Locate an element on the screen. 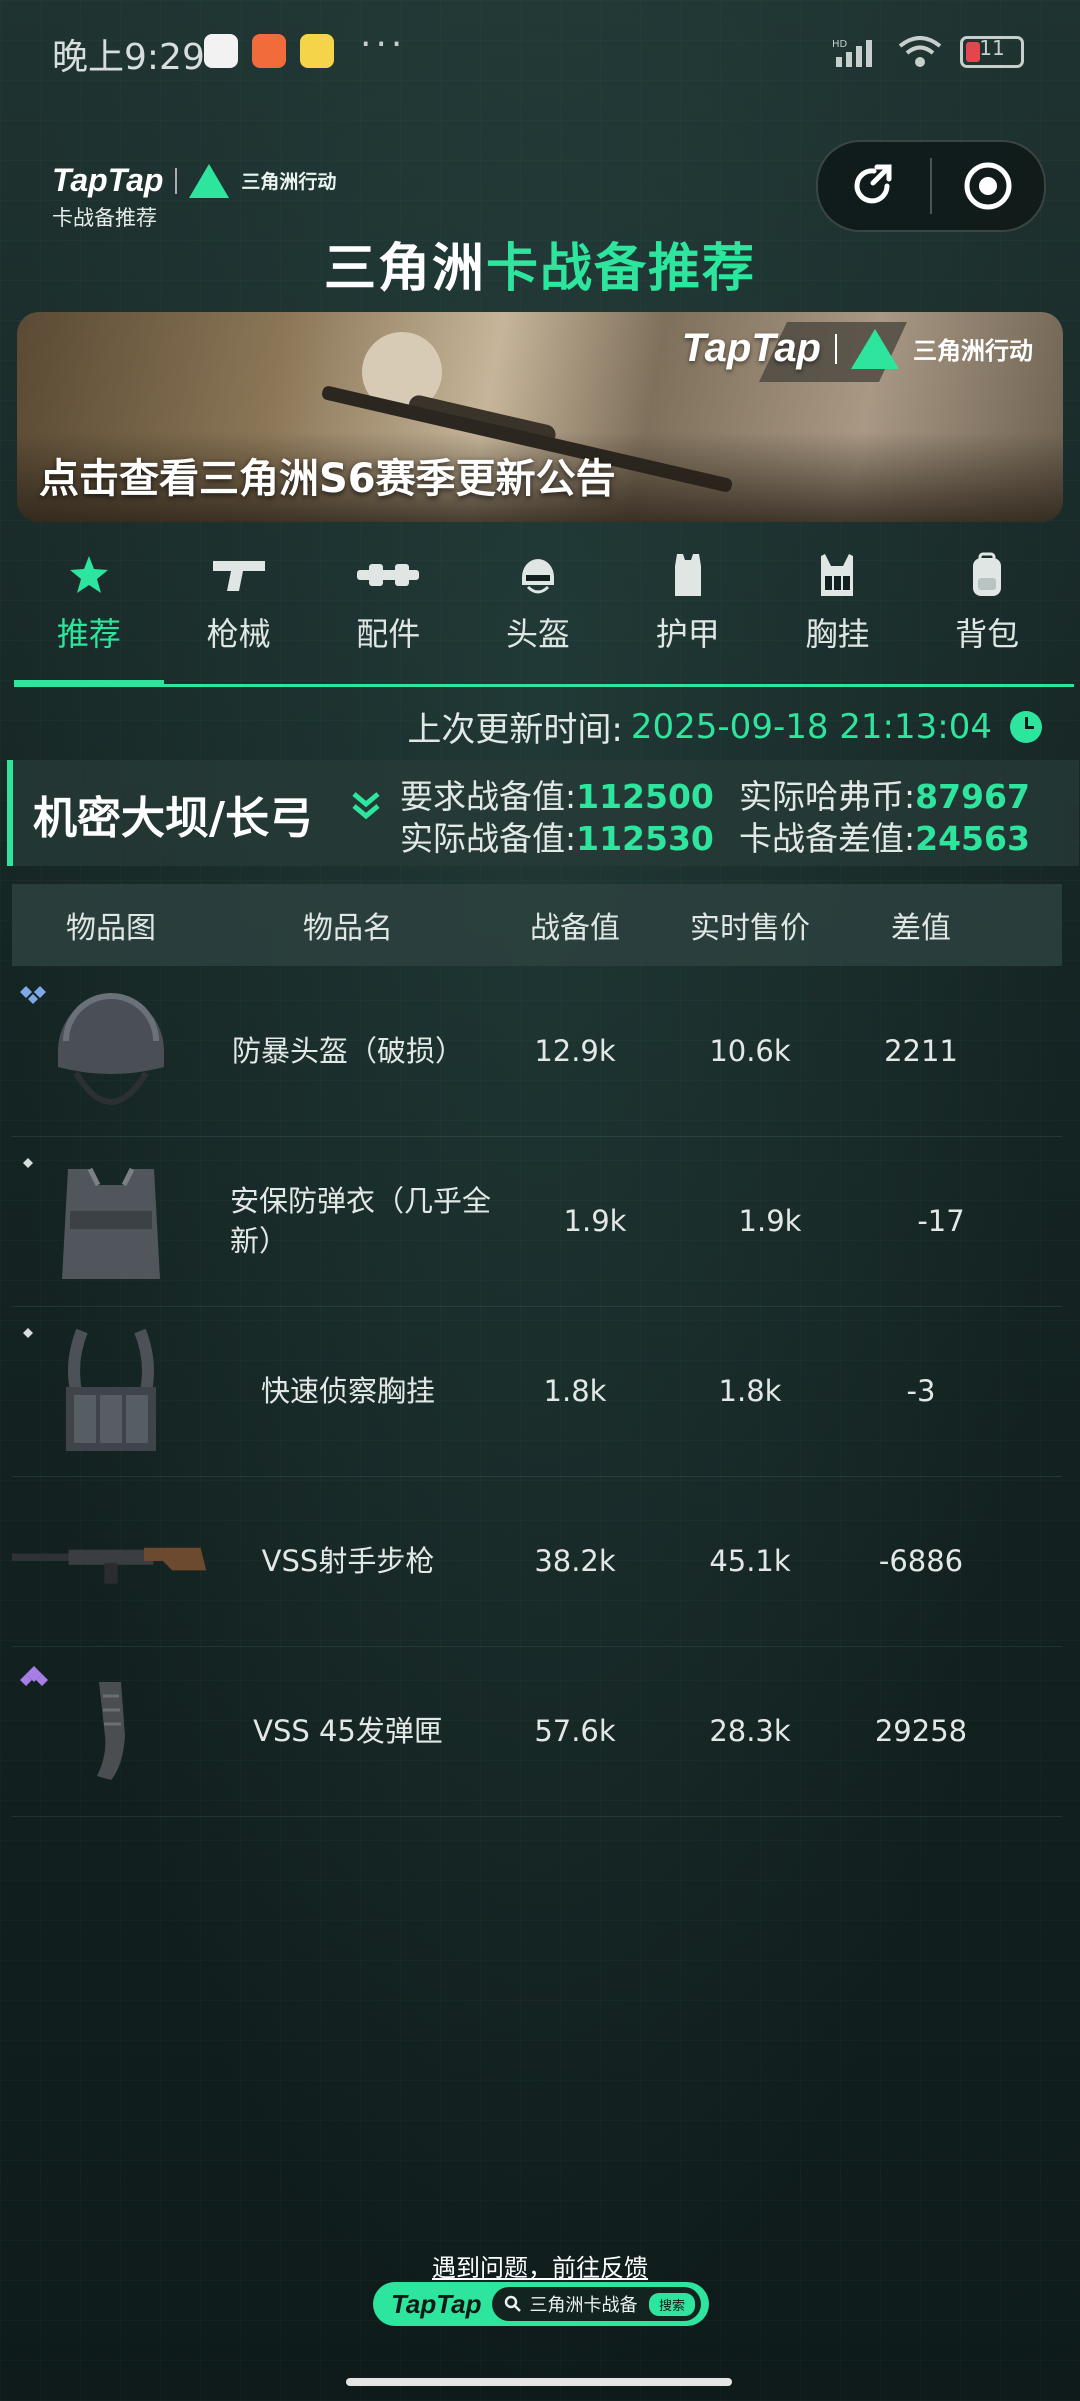 This screenshot has width=1080, height=2401. item-name: 防暴头盔（破损） is located at coordinates (347, 1051).